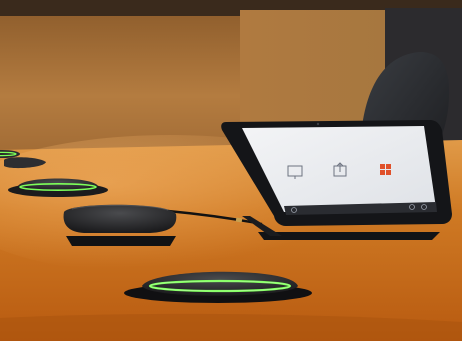 This screenshot has width=462, height=341. Describe the element at coordinates (339, 174) in the screenshot. I see `tablet-screen-ui` at that location.